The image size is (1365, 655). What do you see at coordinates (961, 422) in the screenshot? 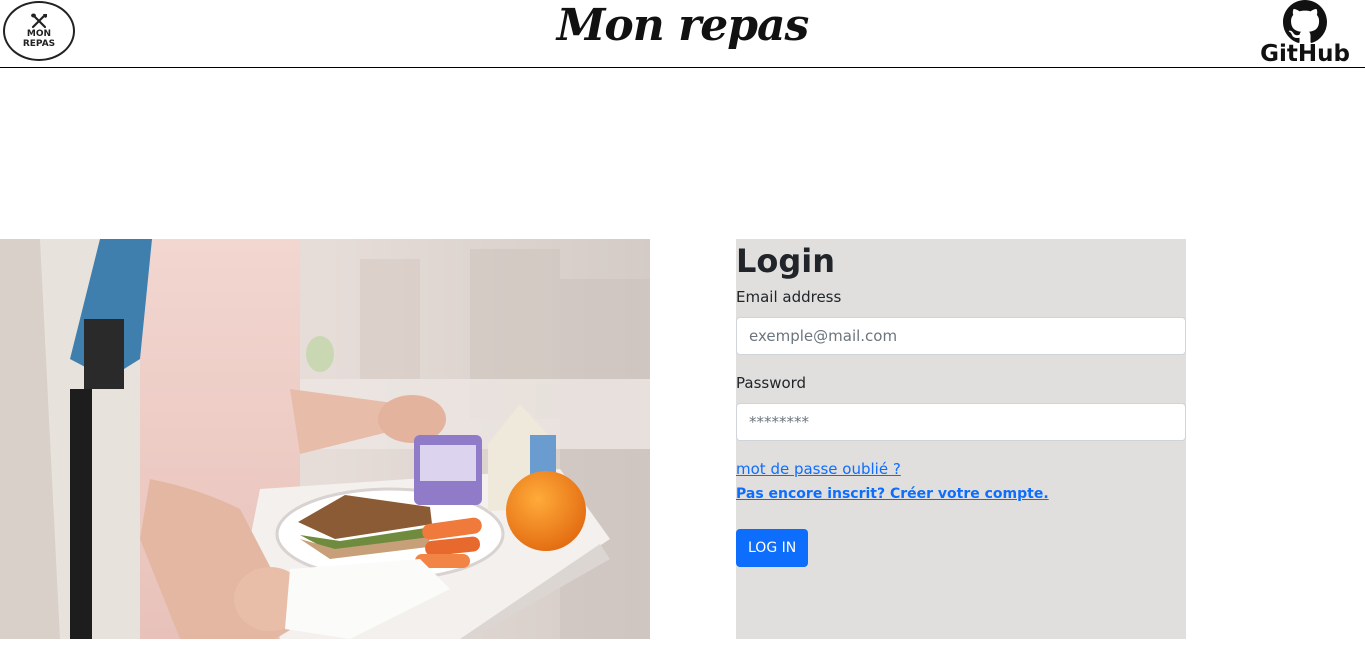
I see `password-input` at bounding box center [961, 422].